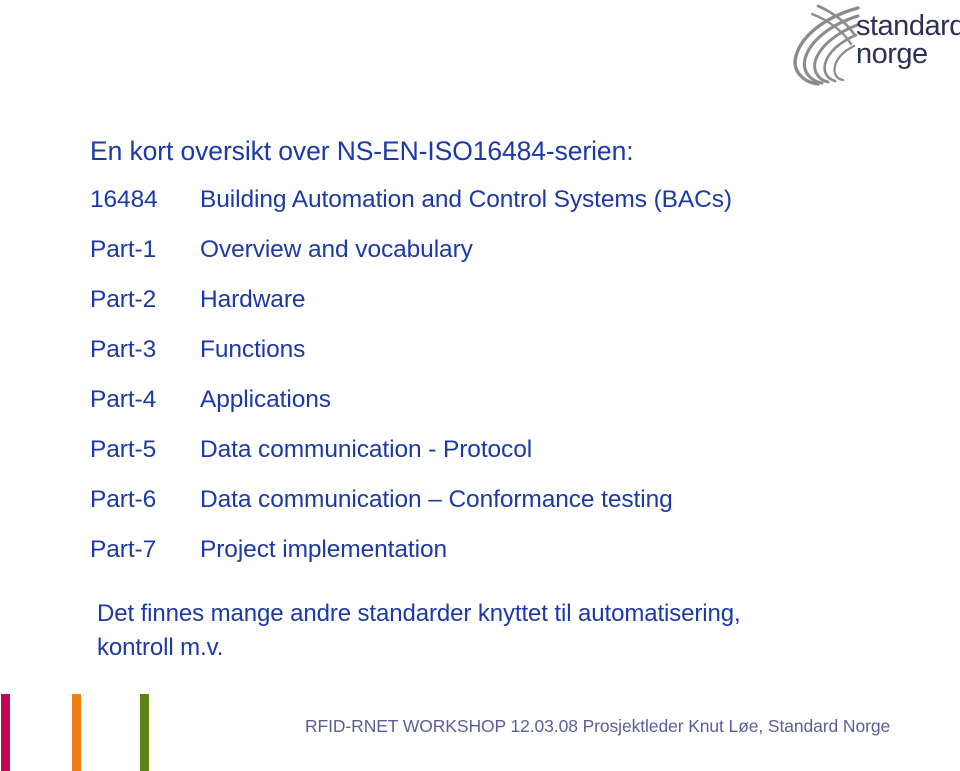 Image resolution: width=960 pixels, height=771 pixels. Describe the element at coordinates (76, 732) in the screenshot. I see `decor-bar-orange` at that location.